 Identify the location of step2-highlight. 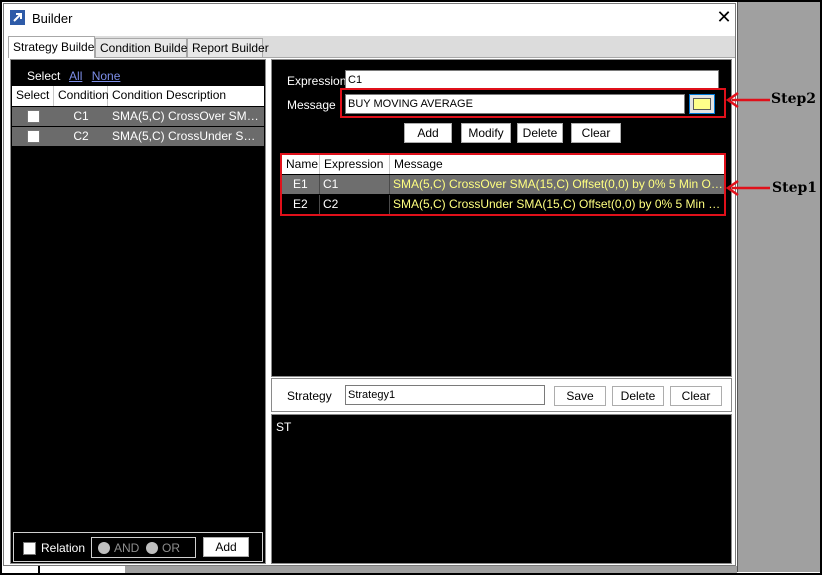
(533, 103).